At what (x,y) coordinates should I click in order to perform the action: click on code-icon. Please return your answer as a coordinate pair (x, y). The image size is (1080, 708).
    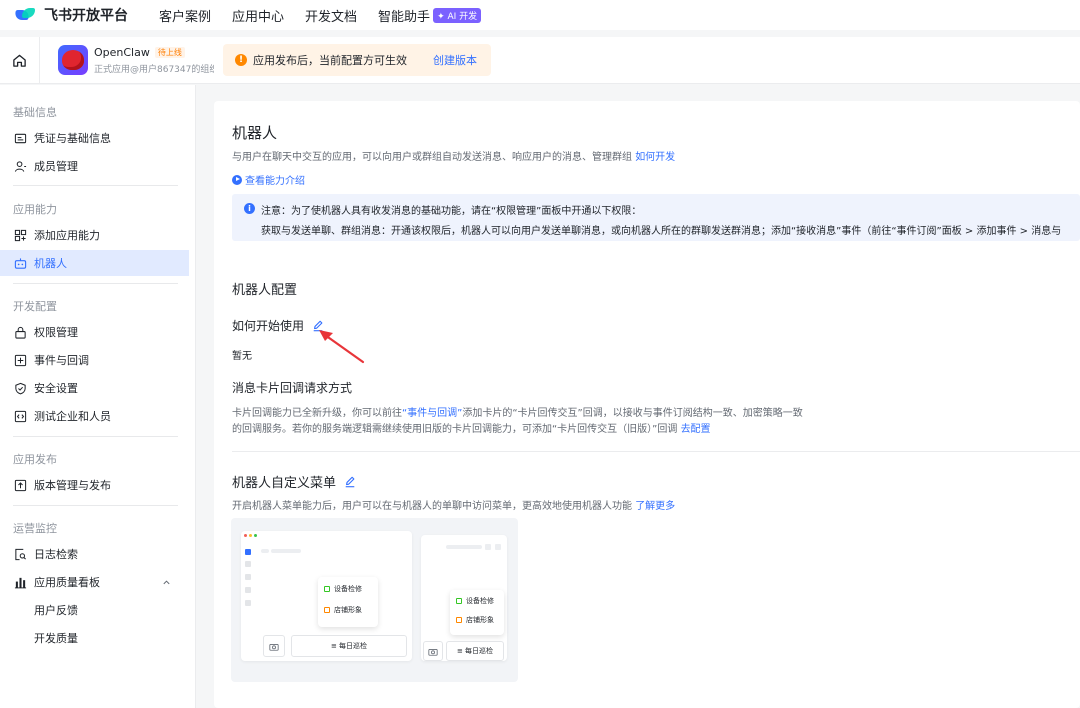
    Looking at the image, I should click on (20, 416).